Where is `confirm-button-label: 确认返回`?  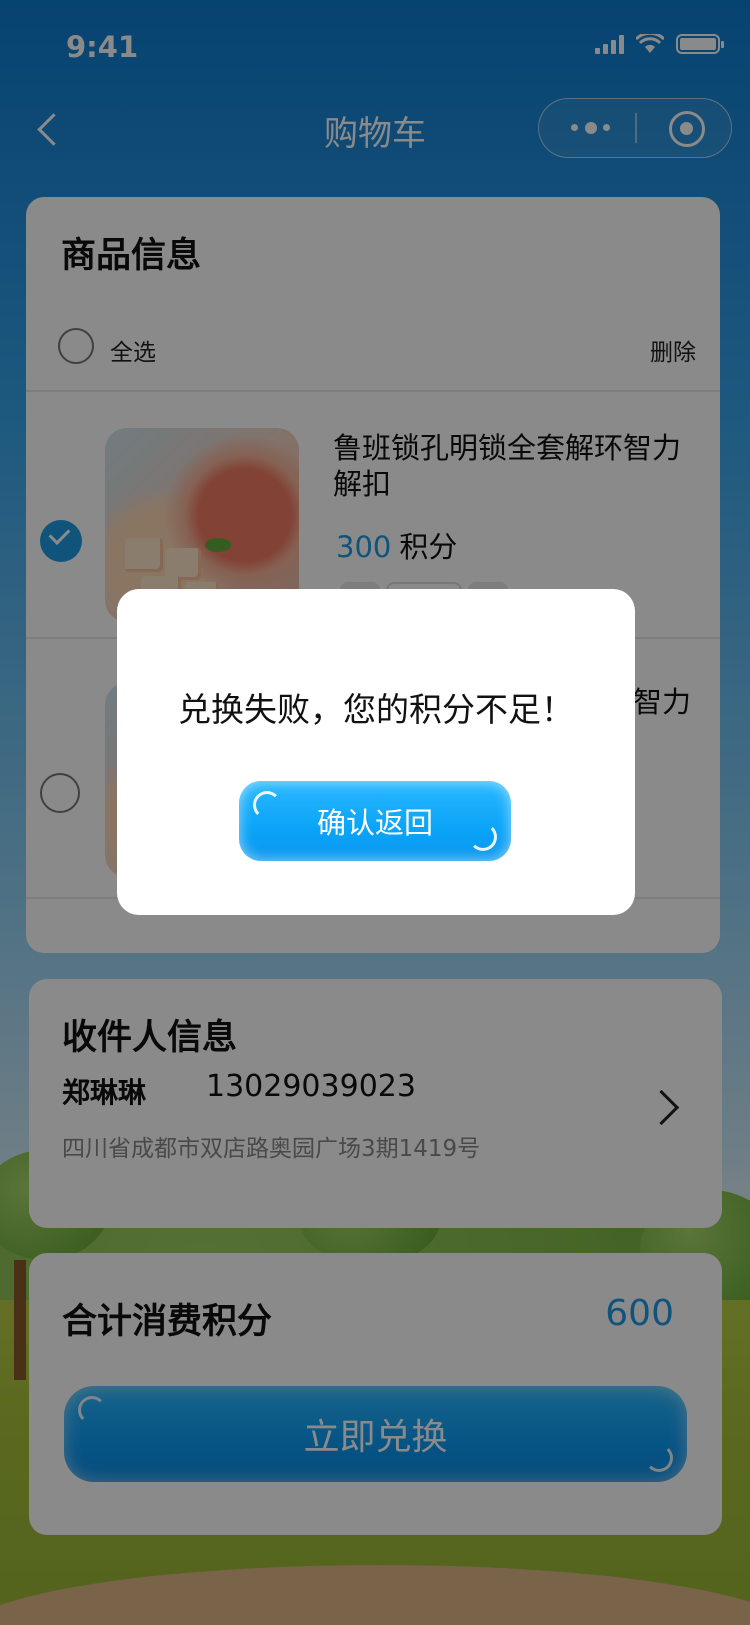
confirm-button-label: 确认返回 is located at coordinates (374, 823).